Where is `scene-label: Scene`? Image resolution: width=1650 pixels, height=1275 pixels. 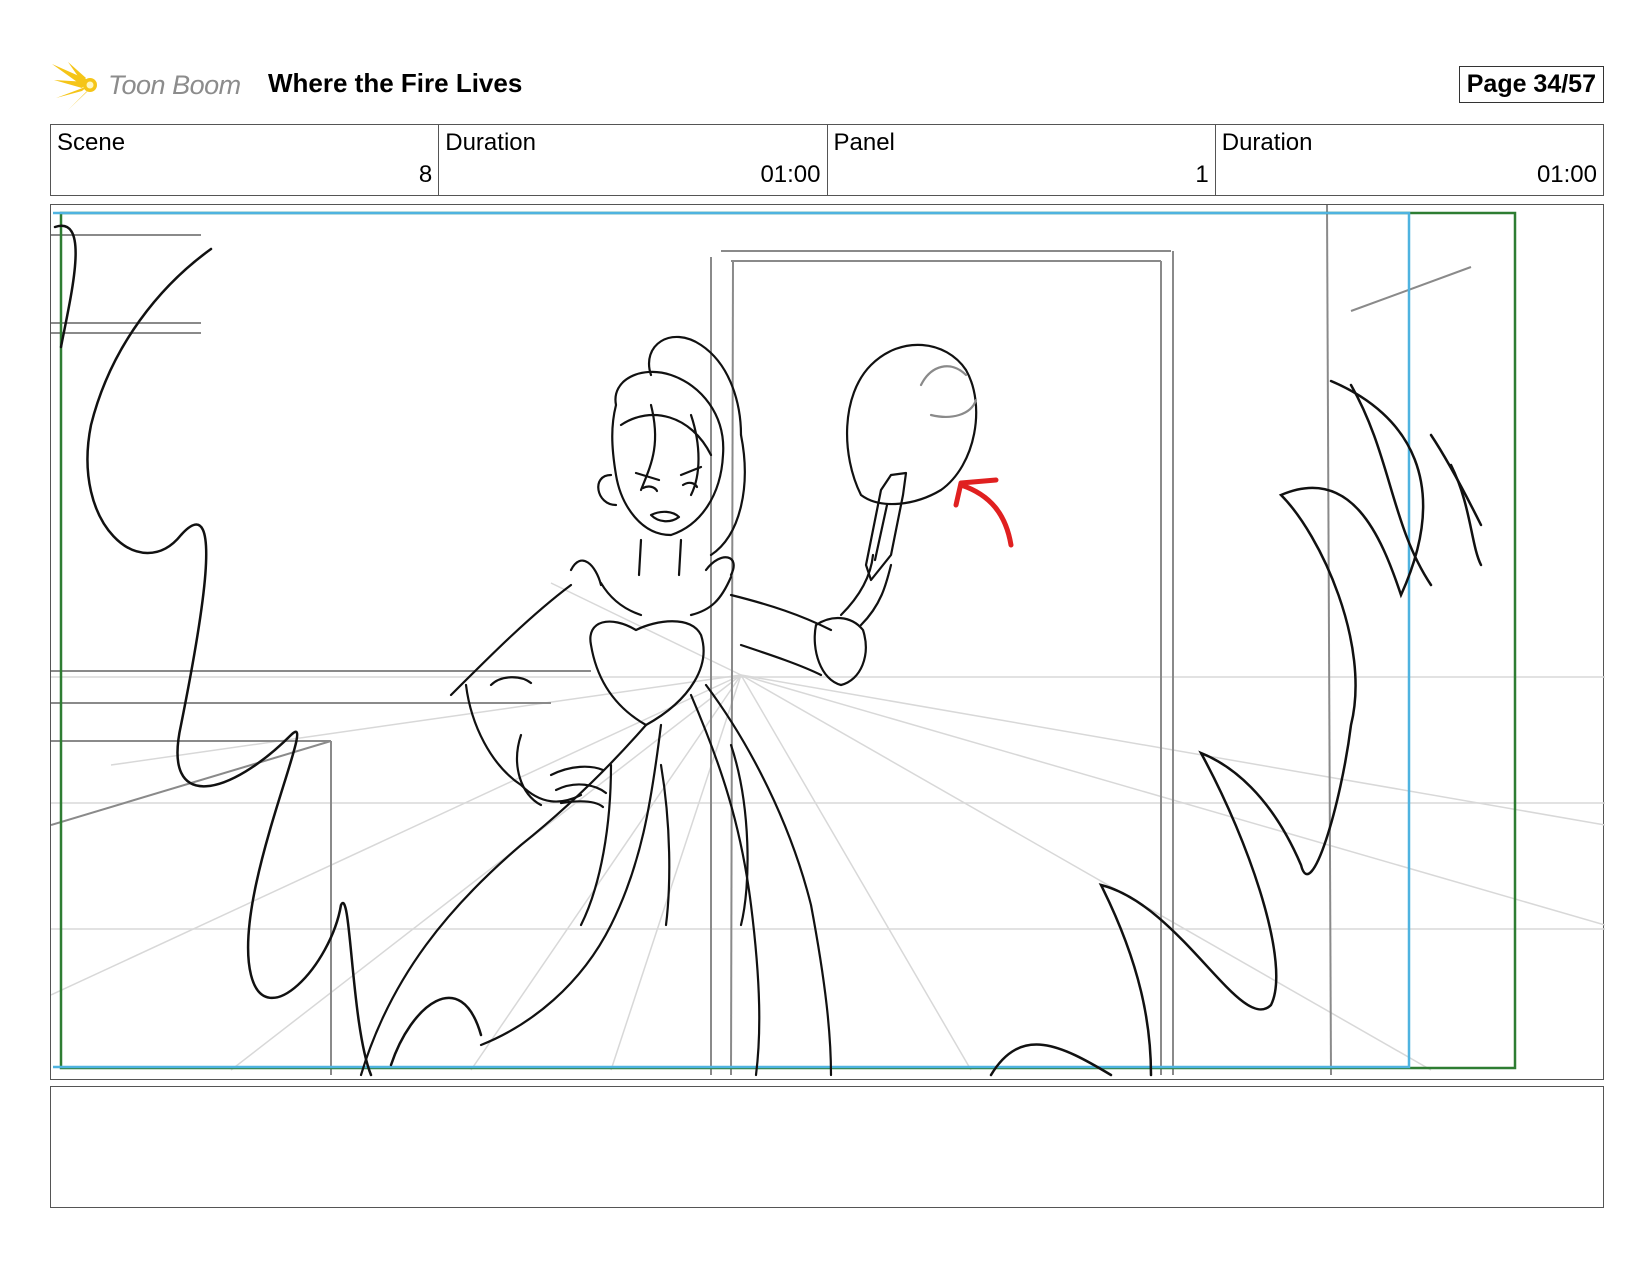
scene-label: Scene is located at coordinates (91, 142).